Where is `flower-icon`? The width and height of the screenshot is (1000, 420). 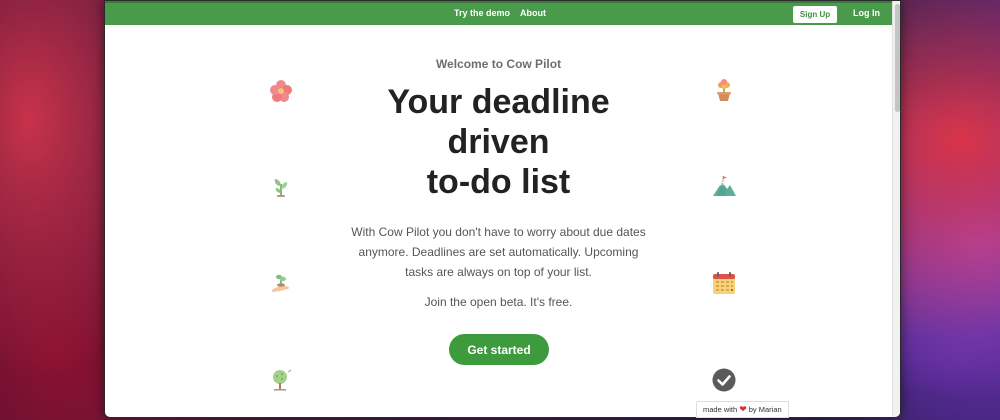 flower-icon is located at coordinates (281, 91).